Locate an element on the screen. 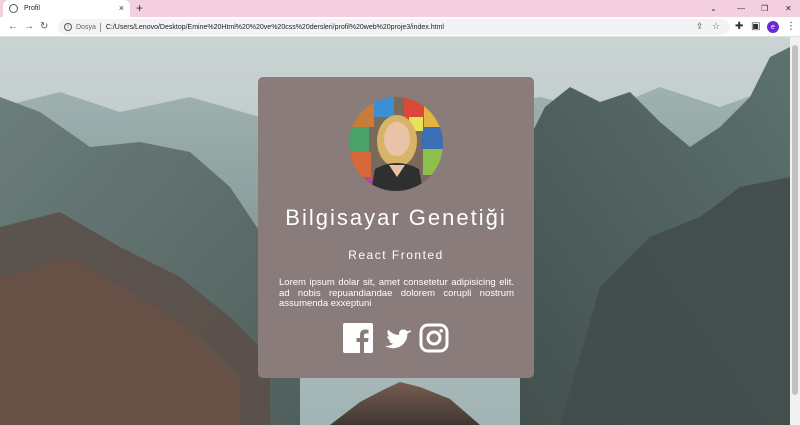  profile-photo-image is located at coordinates (396, 144).